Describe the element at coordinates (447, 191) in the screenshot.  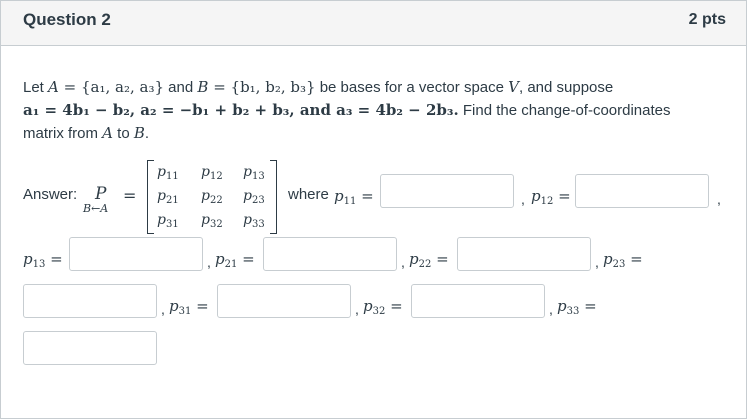
I see `p11-input` at that location.